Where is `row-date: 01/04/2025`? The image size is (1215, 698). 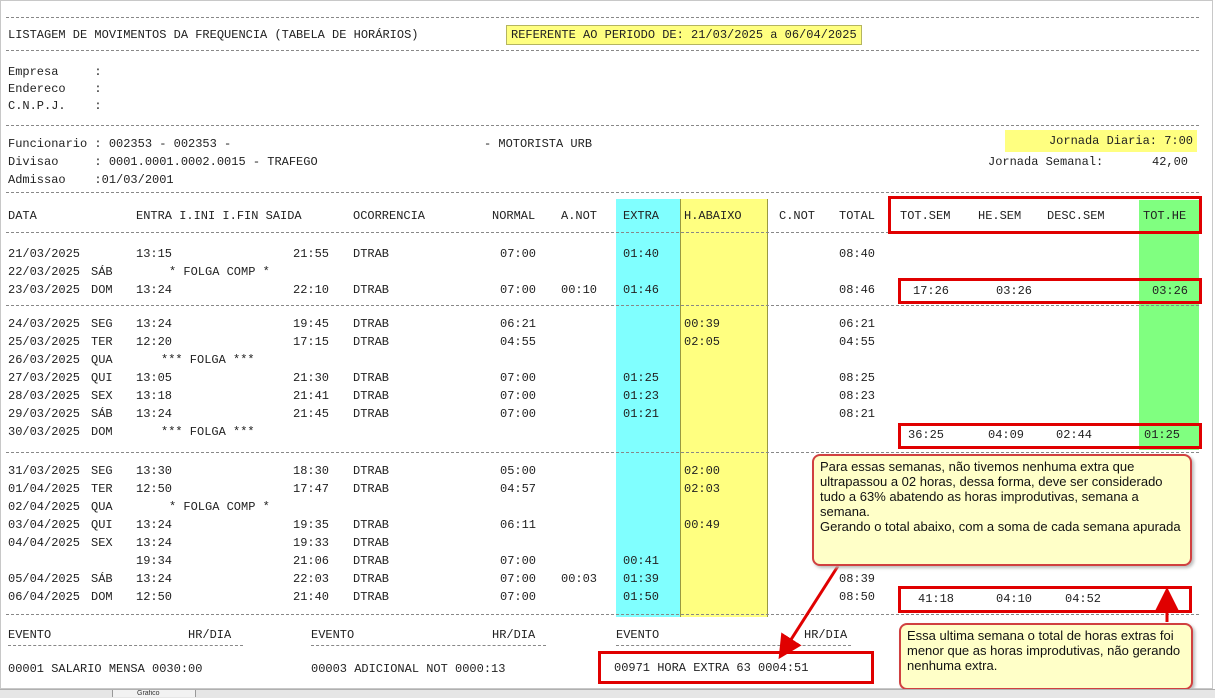 row-date: 01/04/2025 is located at coordinates (44, 489).